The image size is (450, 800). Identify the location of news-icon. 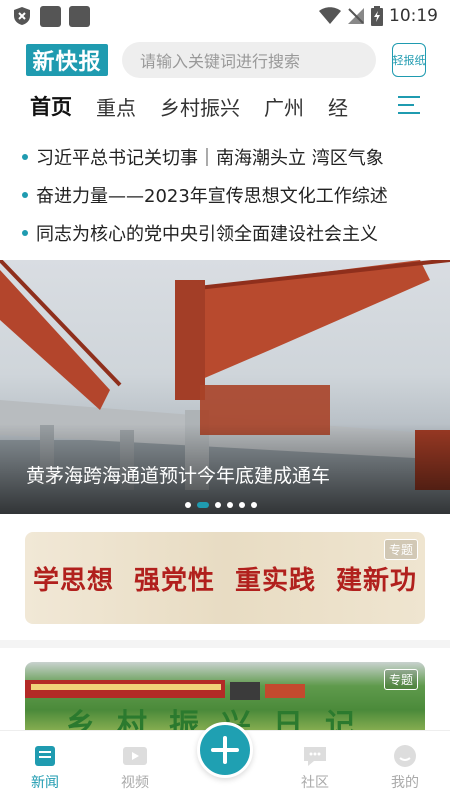
(45, 756).